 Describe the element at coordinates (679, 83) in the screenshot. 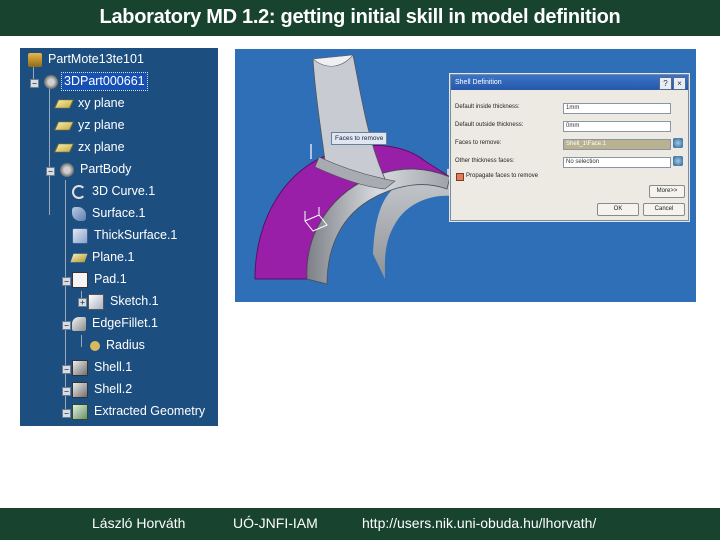

I see `close-button: ×` at that location.